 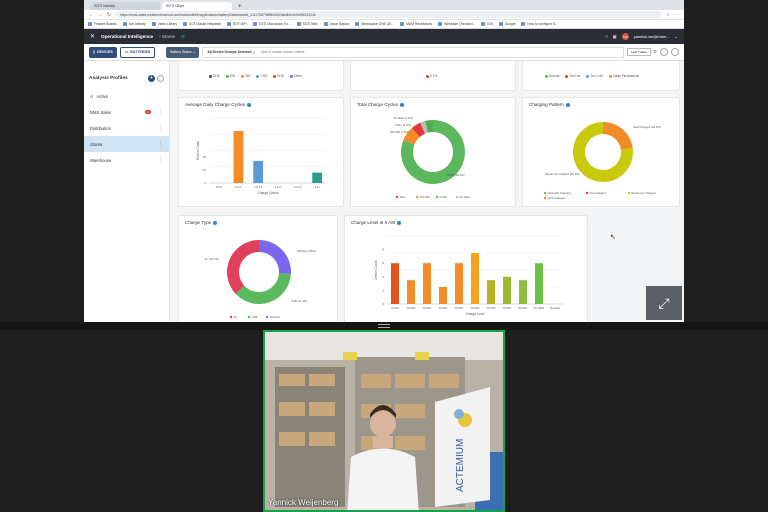 What do you see at coordinates (507, 24) in the screenshot?
I see `bookmark-item: Google` at bounding box center [507, 24].